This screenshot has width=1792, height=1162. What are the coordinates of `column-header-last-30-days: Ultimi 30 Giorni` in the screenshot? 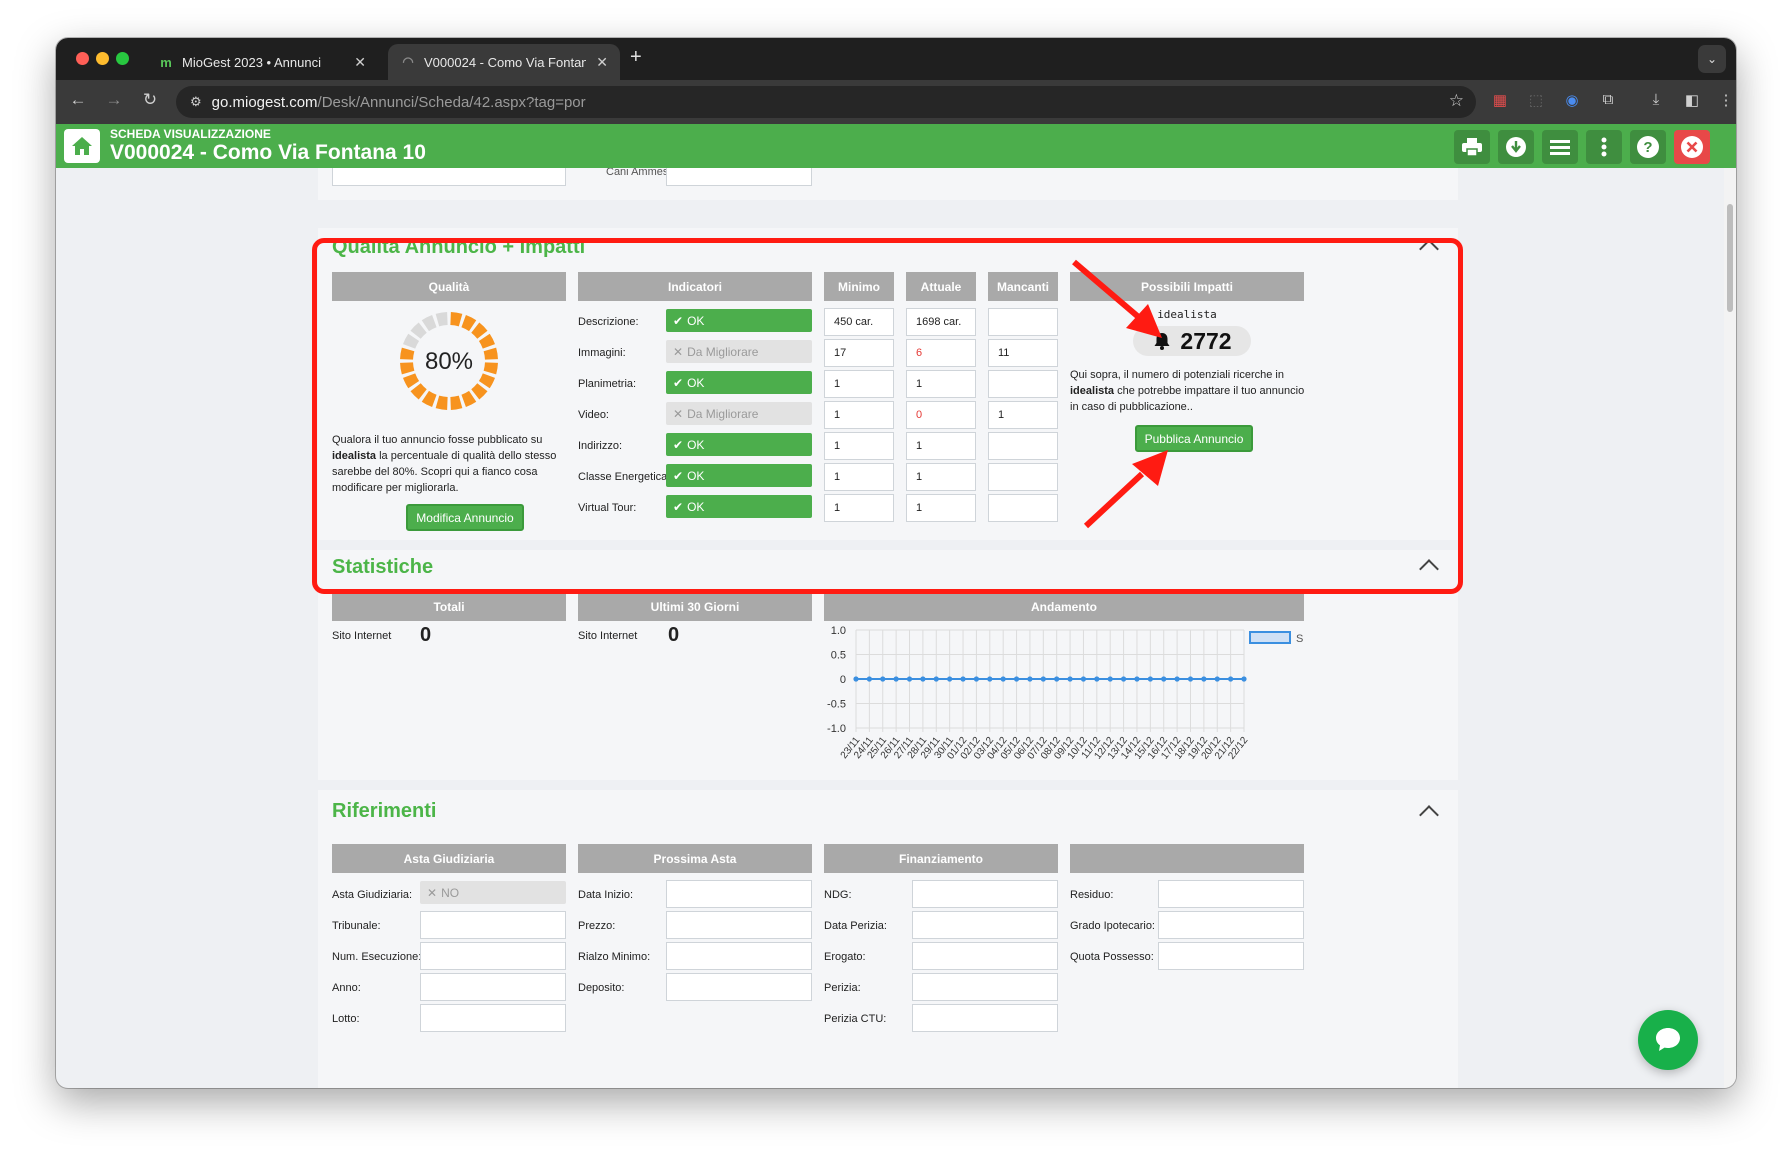 It's located at (695, 606).